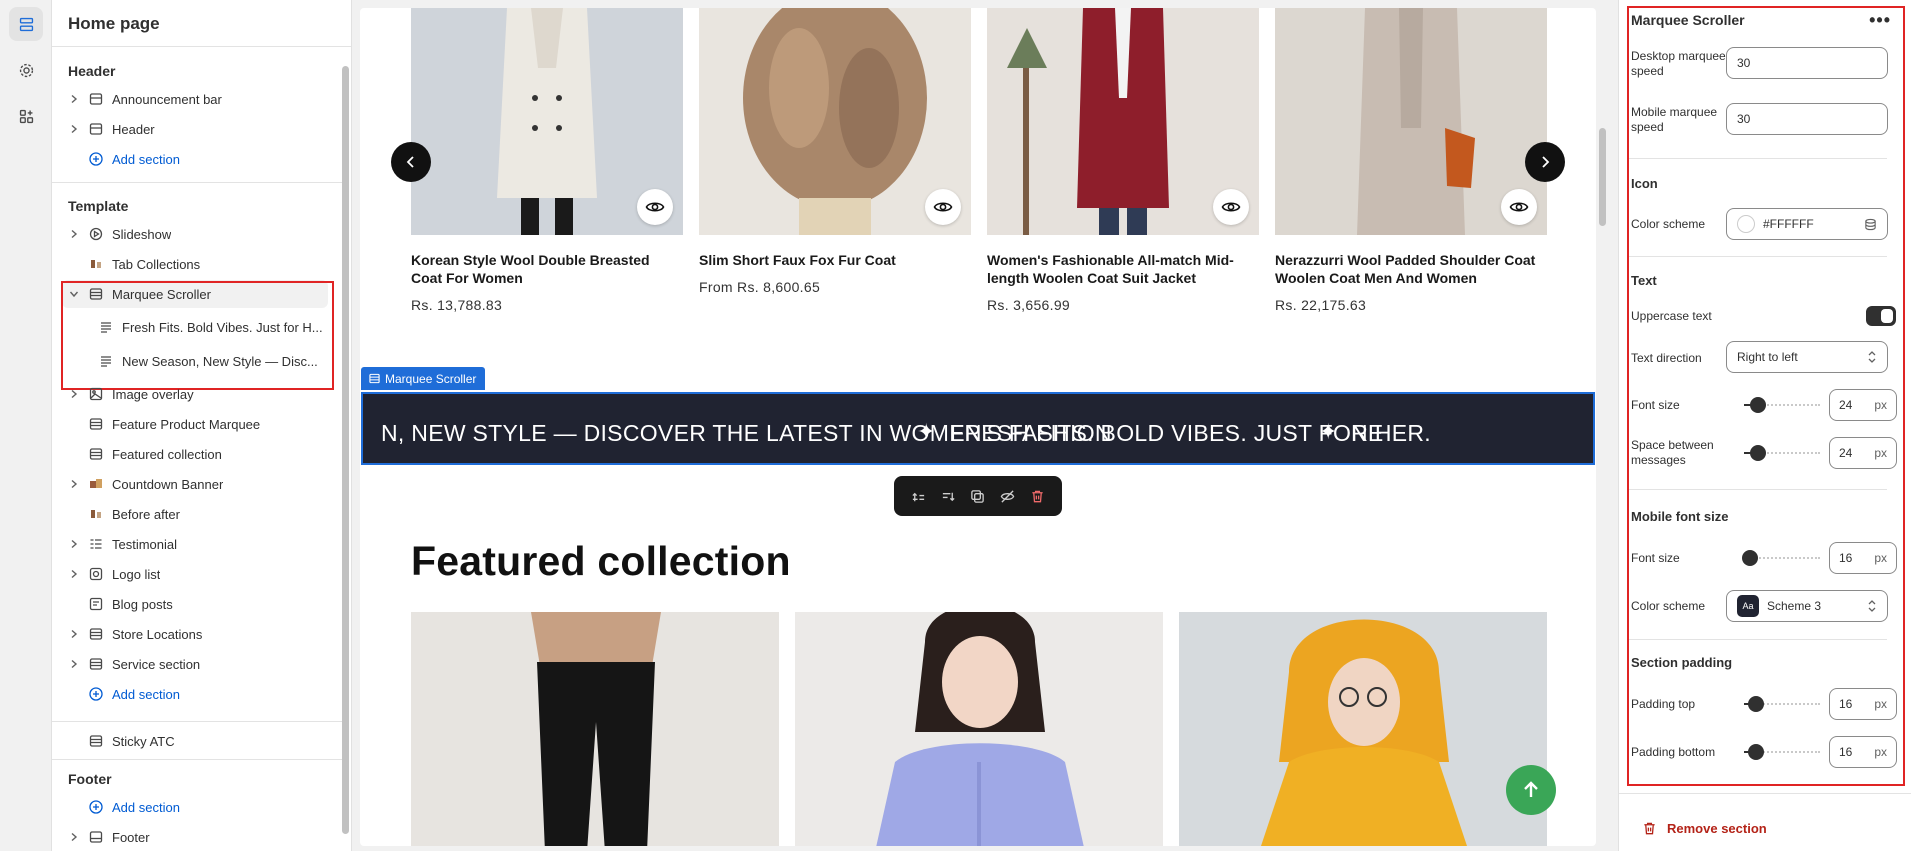 This screenshot has width=1911, height=851. Describe the element at coordinates (1678, 63) in the screenshot. I see `desktop-speed-label: Desktop marquee speed` at that location.